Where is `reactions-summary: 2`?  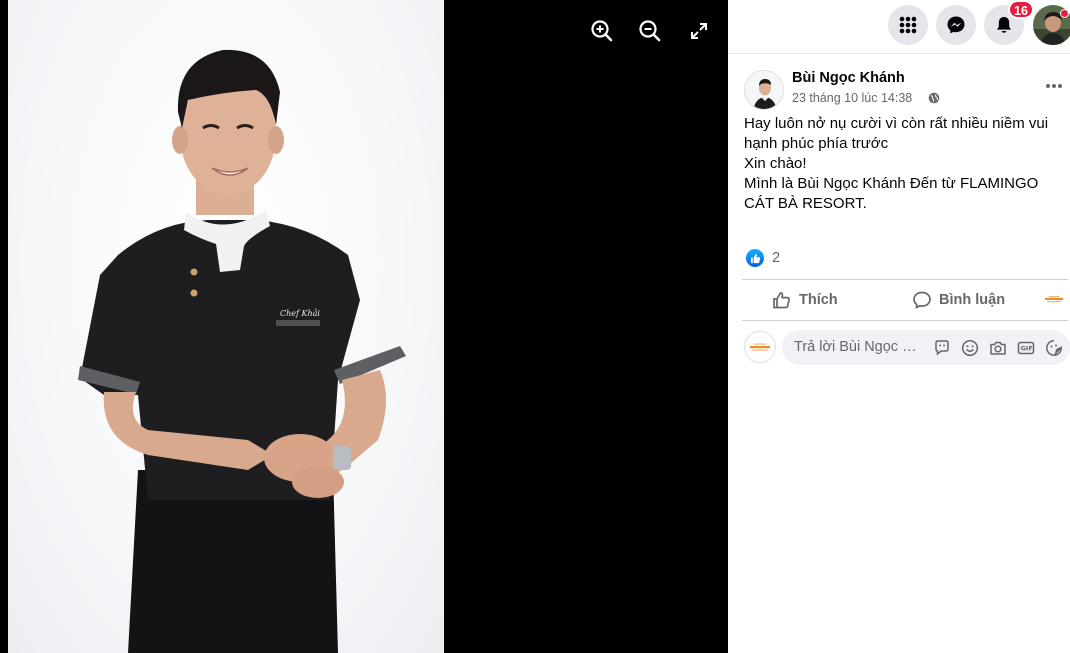
reactions-summary: 2 is located at coordinates (763, 258).